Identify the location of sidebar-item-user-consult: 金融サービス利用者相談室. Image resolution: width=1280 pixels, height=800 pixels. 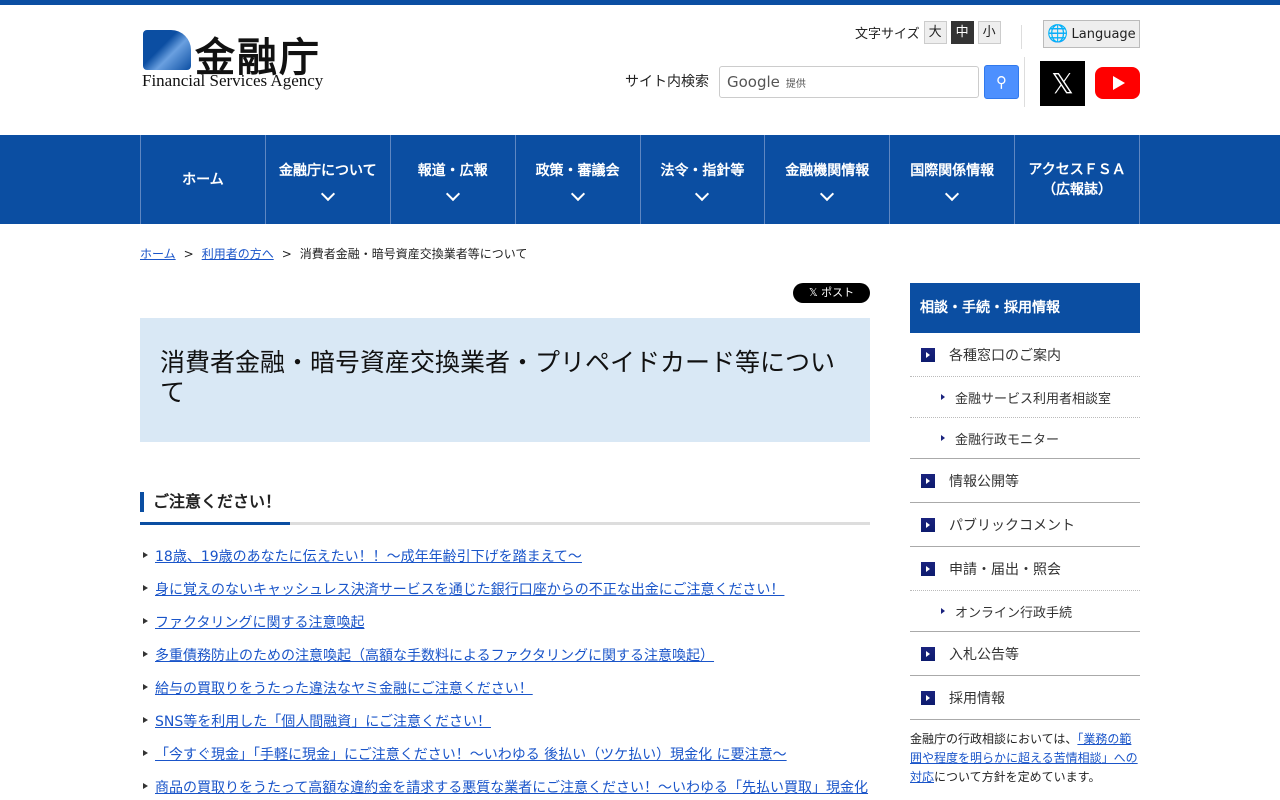
(1025, 397).